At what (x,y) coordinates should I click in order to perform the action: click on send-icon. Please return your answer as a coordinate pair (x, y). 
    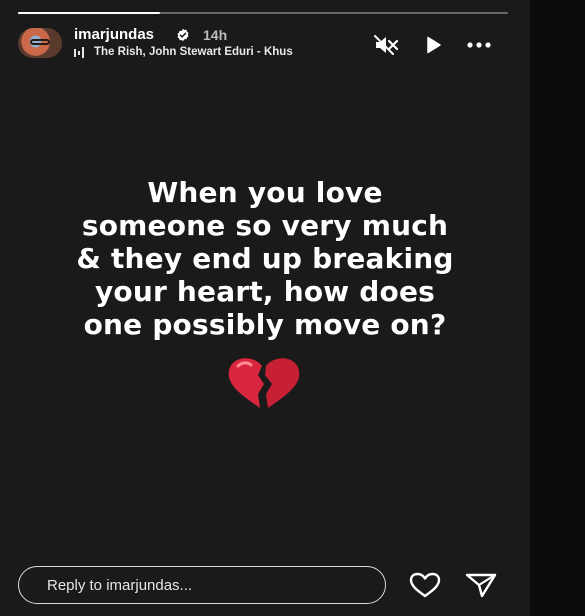
    Looking at the image, I should click on (481, 585).